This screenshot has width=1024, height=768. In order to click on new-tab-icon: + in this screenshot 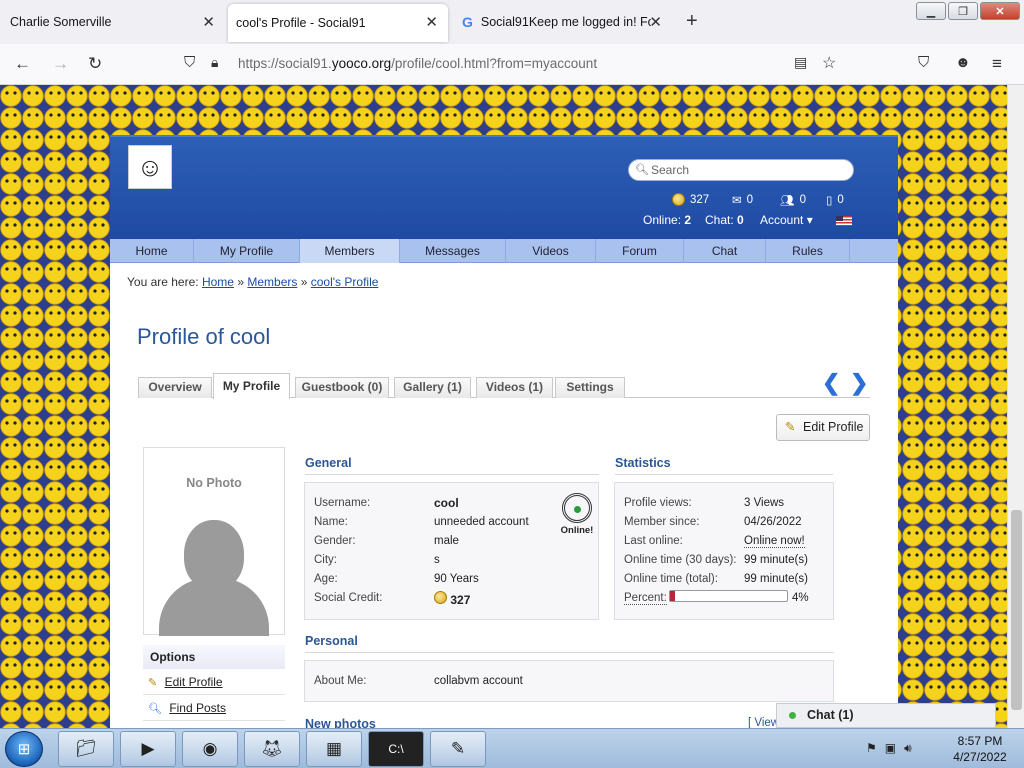, I will do `click(692, 21)`.